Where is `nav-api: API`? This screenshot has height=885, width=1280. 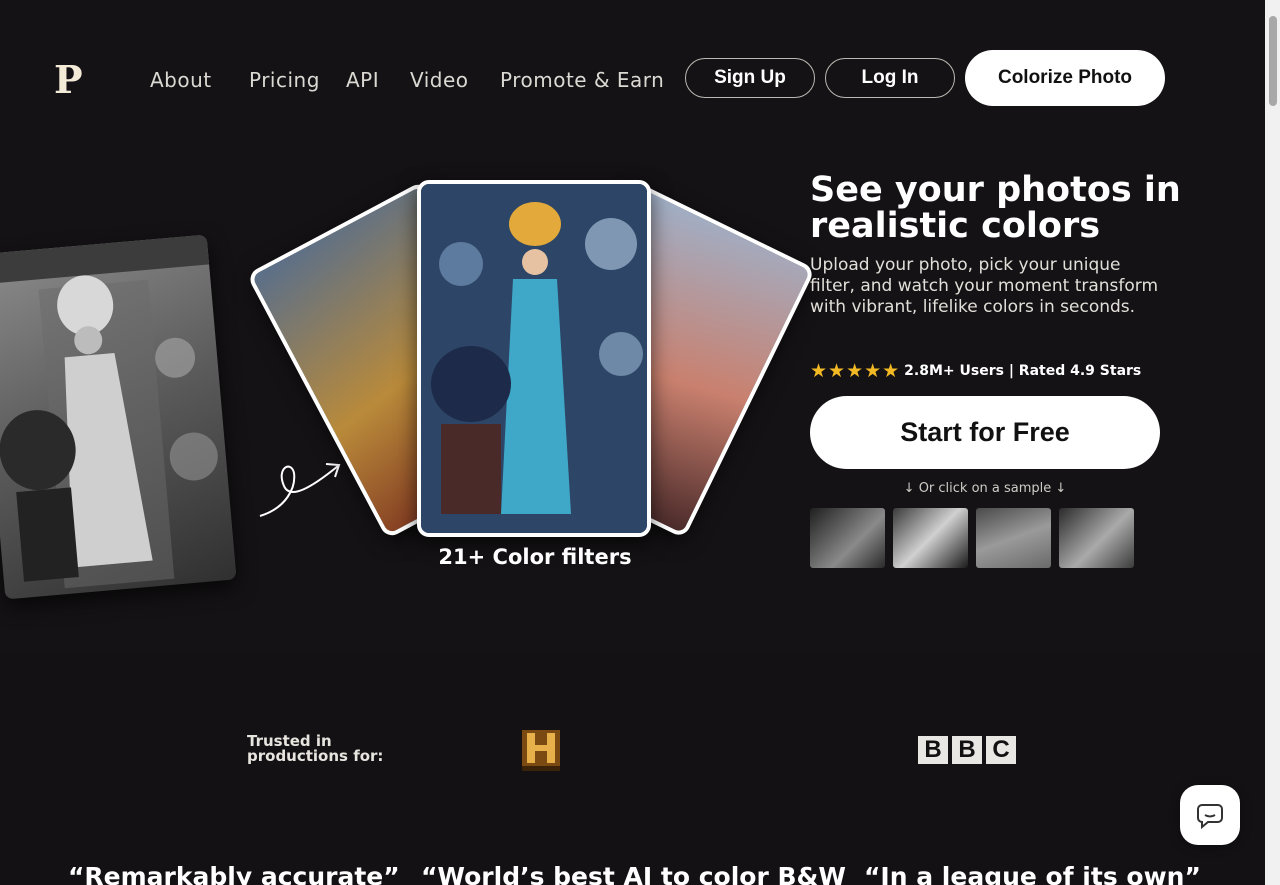
nav-api: API is located at coordinates (362, 80).